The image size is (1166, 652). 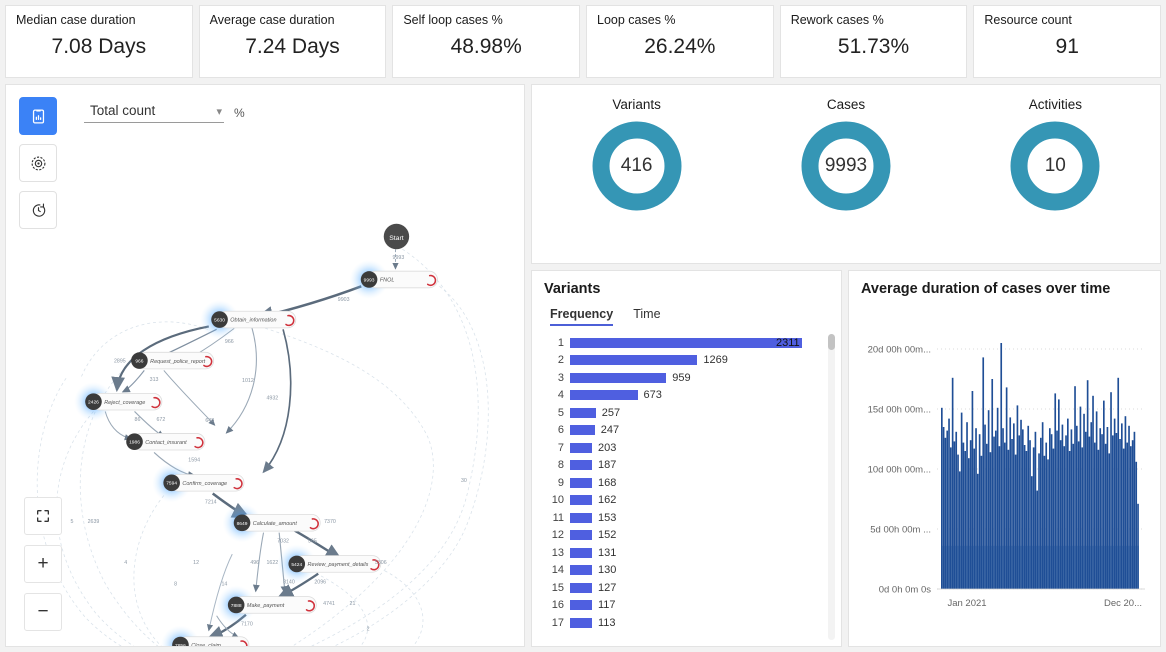 I want to click on variant-row: 17 113, so click(x=686, y=623).